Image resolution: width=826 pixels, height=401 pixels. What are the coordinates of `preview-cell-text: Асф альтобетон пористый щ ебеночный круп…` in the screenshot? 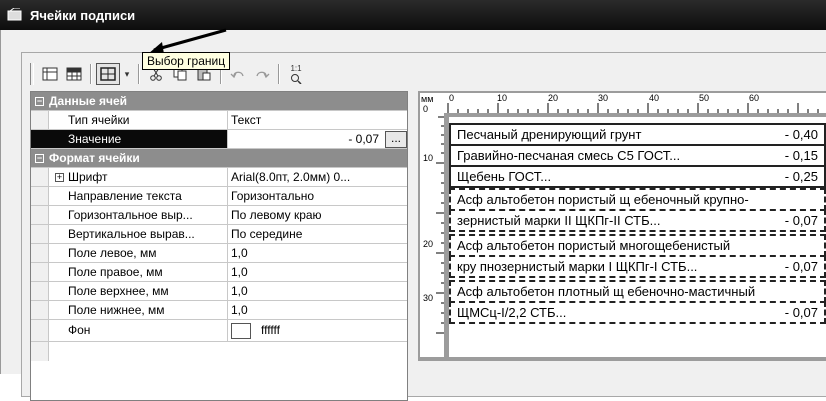 It's located at (603, 199).